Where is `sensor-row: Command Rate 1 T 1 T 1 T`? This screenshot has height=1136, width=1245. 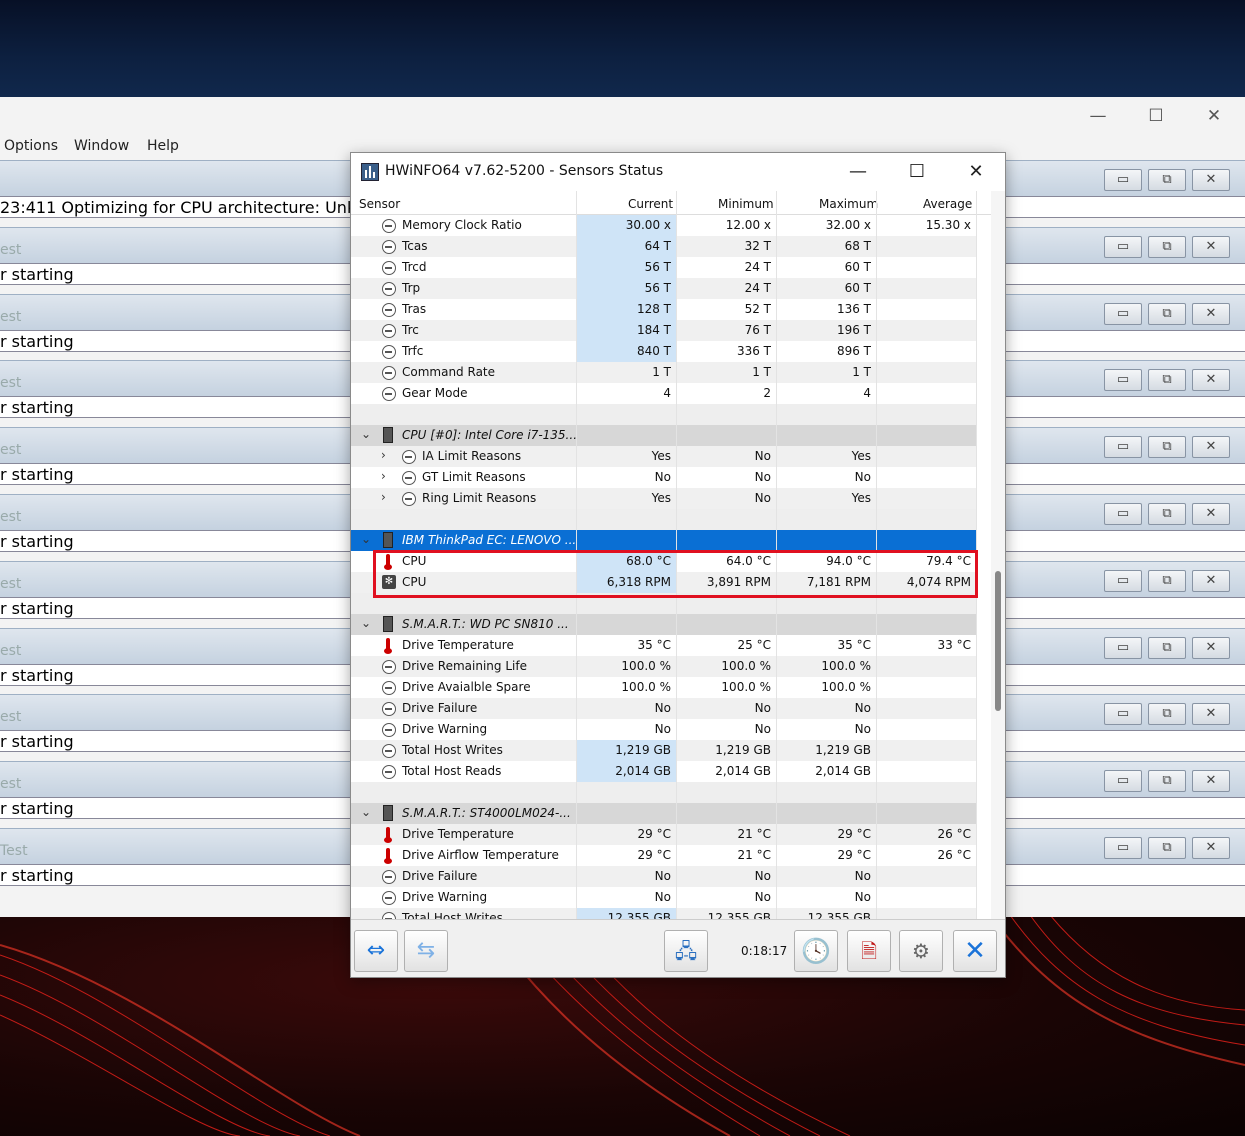
sensor-row: Command Rate 1 T 1 T 1 T is located at coordinates (664, 372).